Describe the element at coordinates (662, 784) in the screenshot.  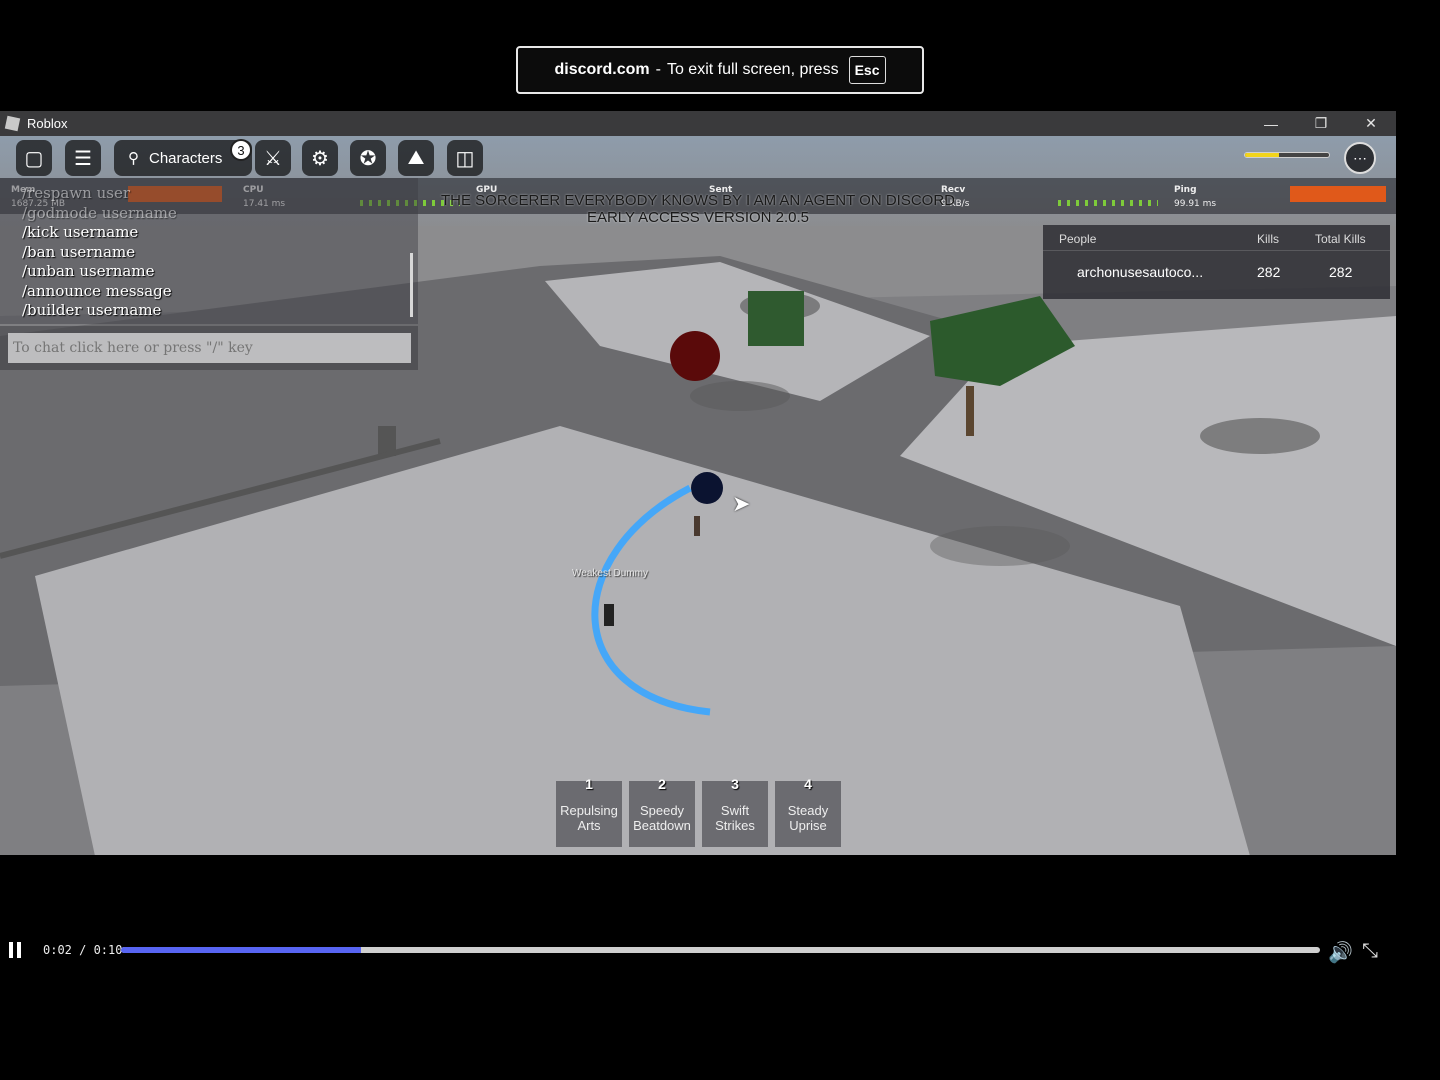
I see `slot-number: 2` at that location.